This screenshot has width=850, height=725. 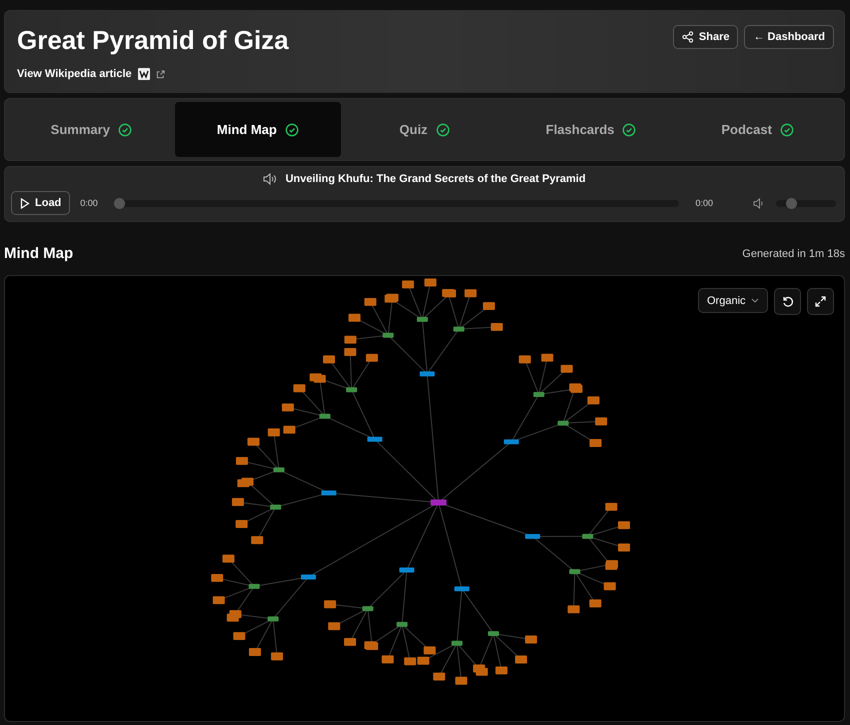 I want to click on tab: Podcast, so click(x=757, y=129).